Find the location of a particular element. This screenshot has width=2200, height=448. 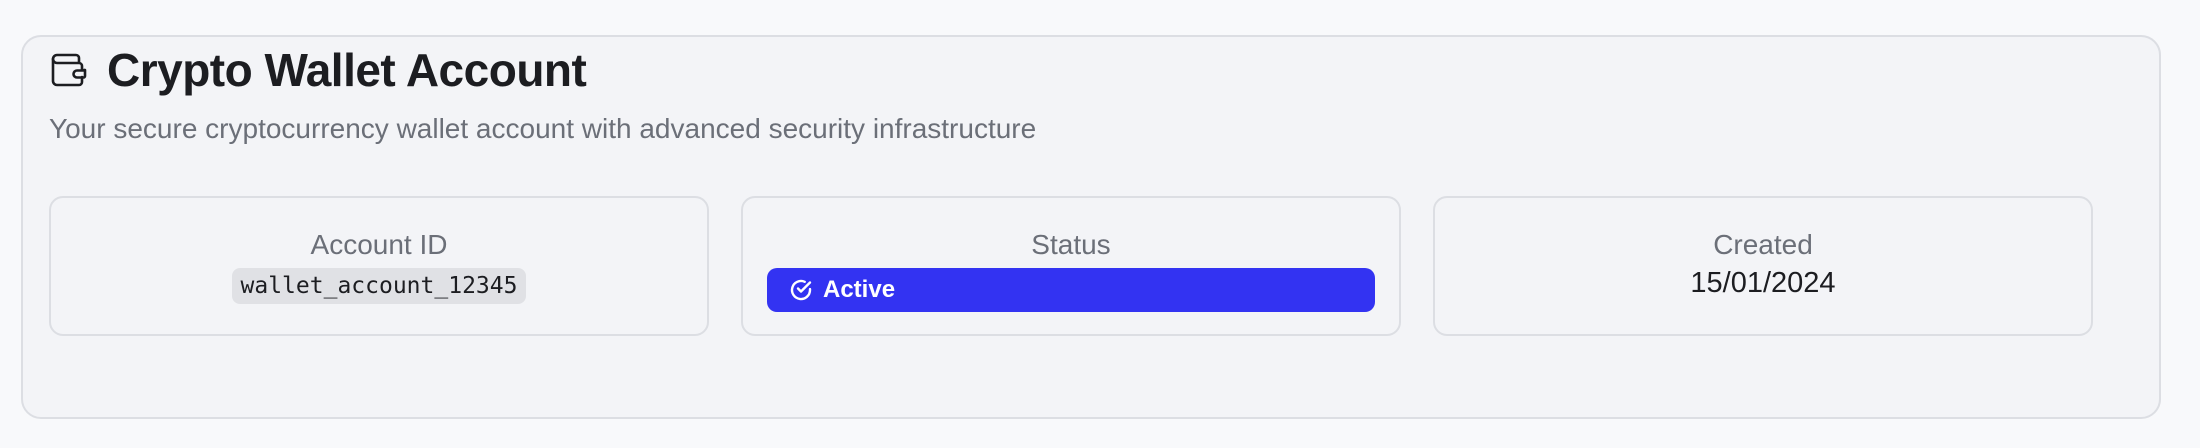

status-stat: Status Active is located at coordinates (1071, 266).